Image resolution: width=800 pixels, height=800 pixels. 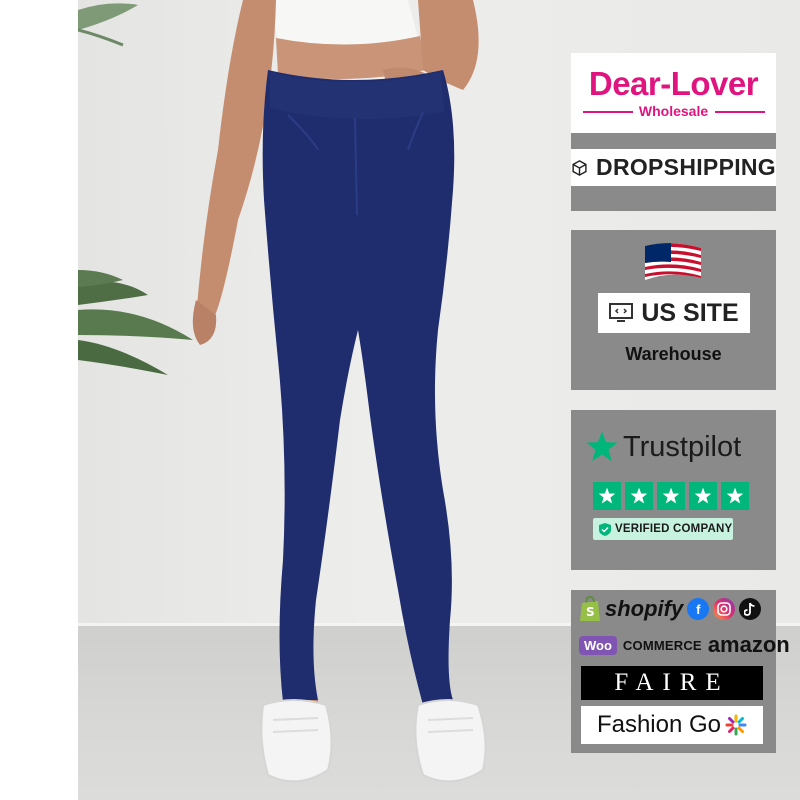 What do you see at coordinates (690, 312) in the screenshot?
I see `us-site-label: US SITE` at bounding box center [690, 312].